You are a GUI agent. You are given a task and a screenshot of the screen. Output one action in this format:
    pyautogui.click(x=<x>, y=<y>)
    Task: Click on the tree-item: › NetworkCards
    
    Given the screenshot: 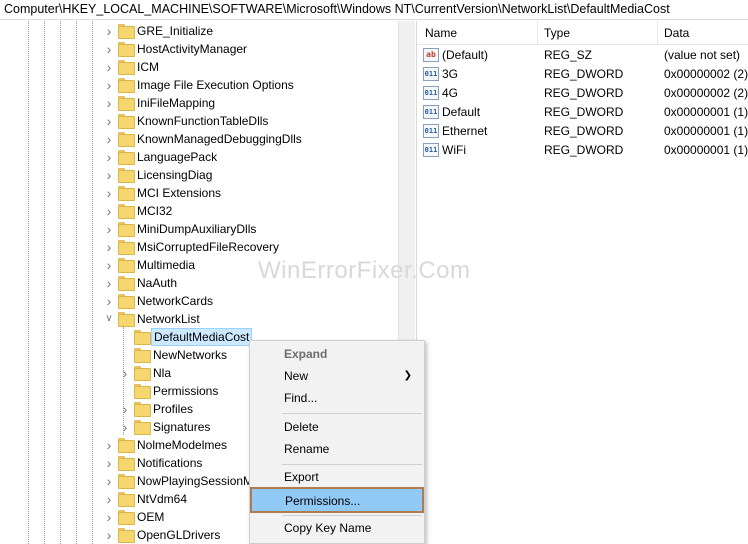 What is the action you would take?
    pyautogui.click(x=199, y=301)
    